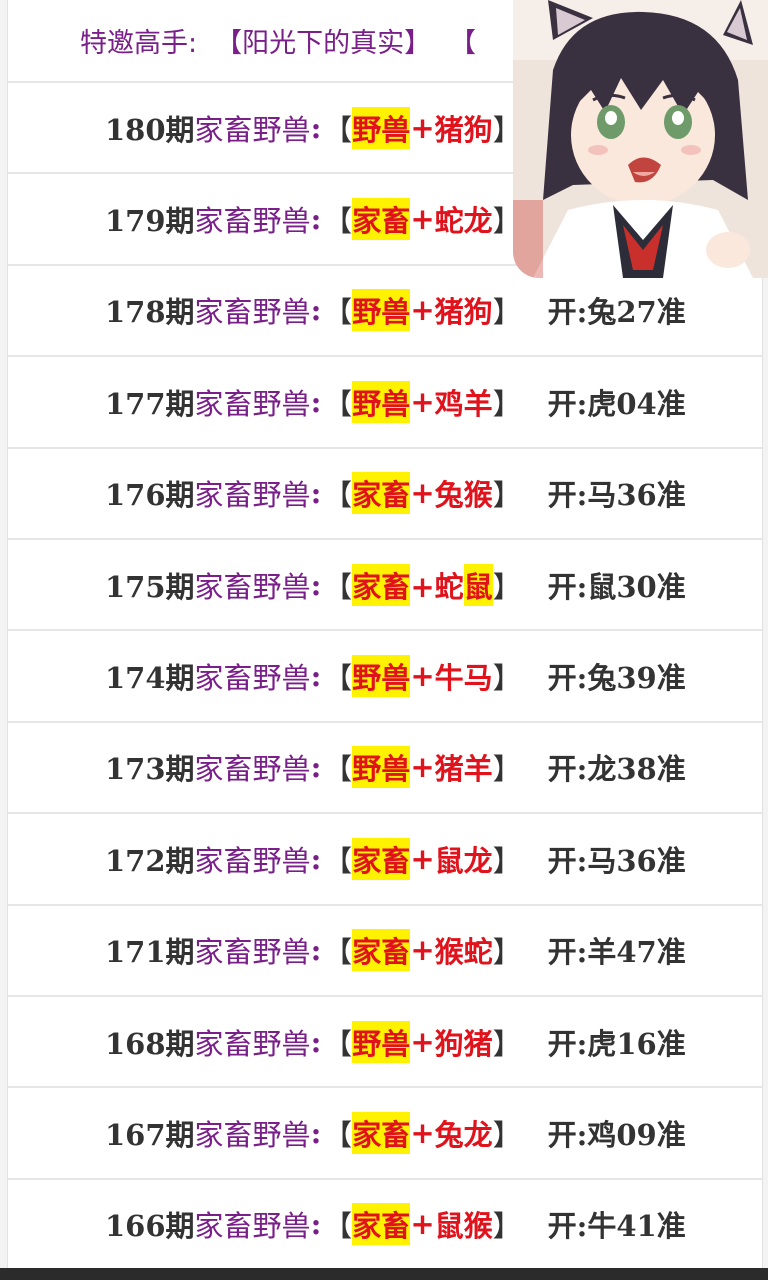 The width and height of the screenshot is (768, 1280). I want to click on result-text: 开:虎04准, so click(616, 403).